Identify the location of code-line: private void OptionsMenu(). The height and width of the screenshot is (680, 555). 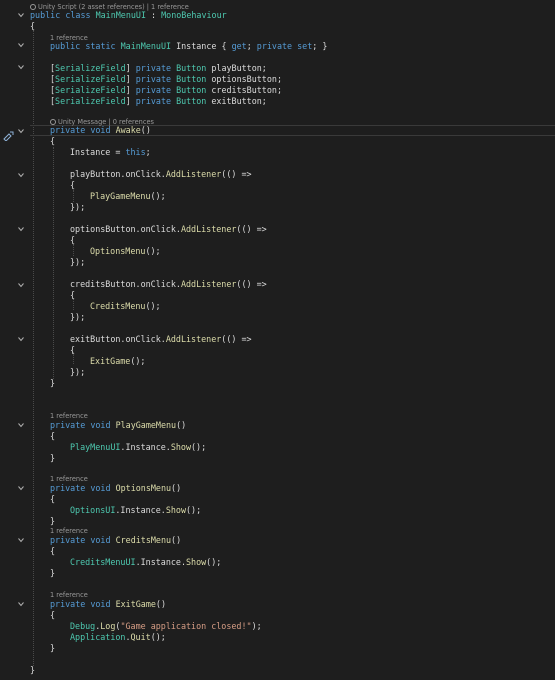
(277, 488).